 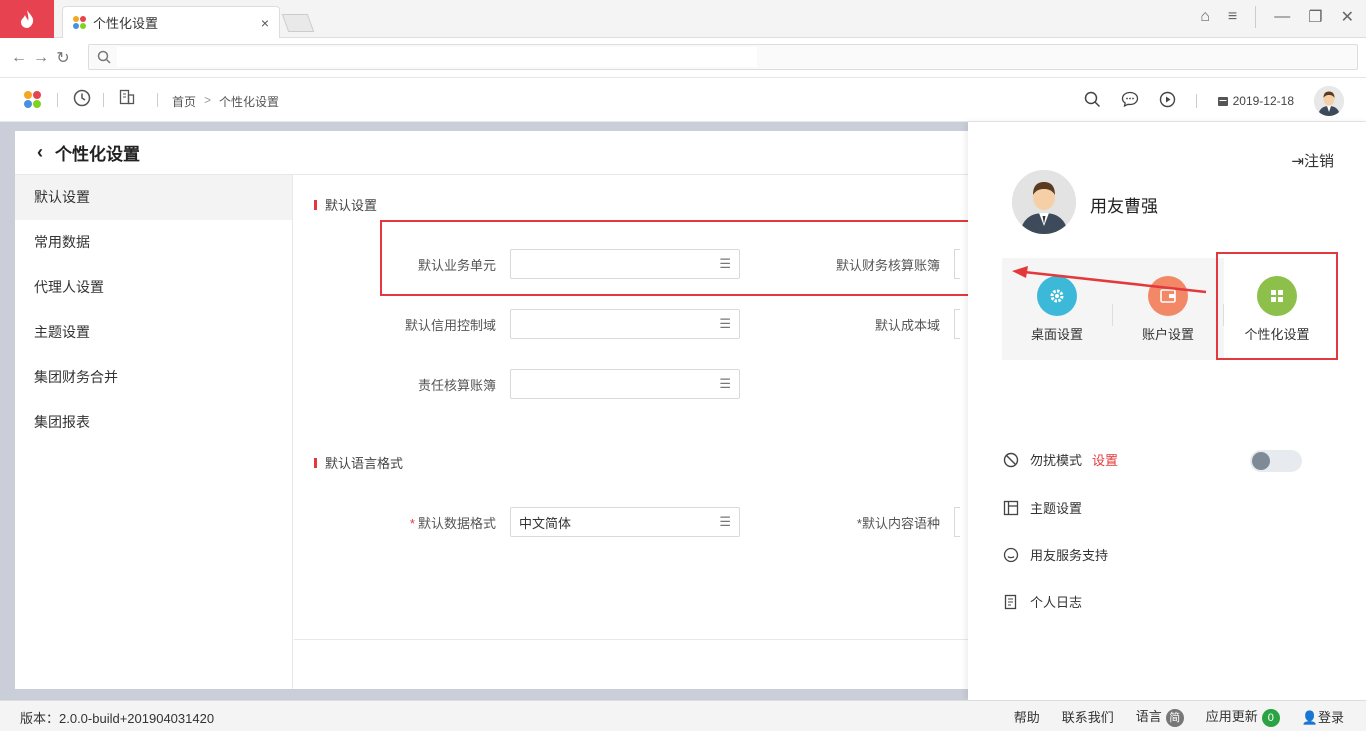 What do you see at coordinates (1160, 716) in the screenshot?
I see `language-button: 语言简` at bounding box center [1160, 716].